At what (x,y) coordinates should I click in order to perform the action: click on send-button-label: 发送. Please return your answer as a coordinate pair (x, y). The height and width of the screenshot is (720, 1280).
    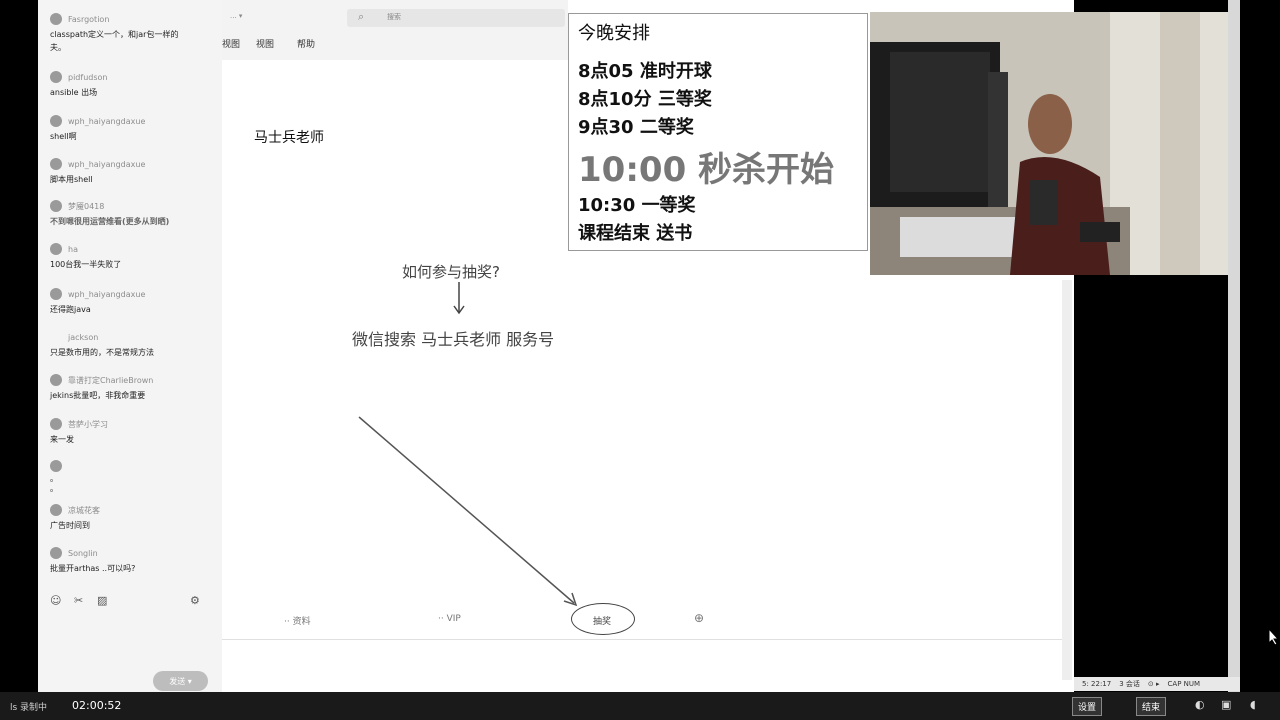
    Looking at the image, I should click on (177, 681).